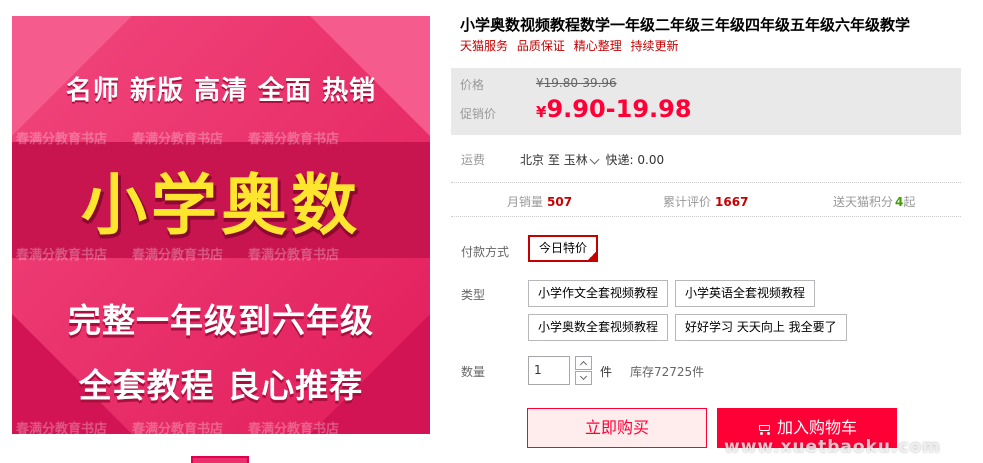 The width and height of the screenshot is (983, 463). I want to click on reviews-value: 1667, so click(732, 202).